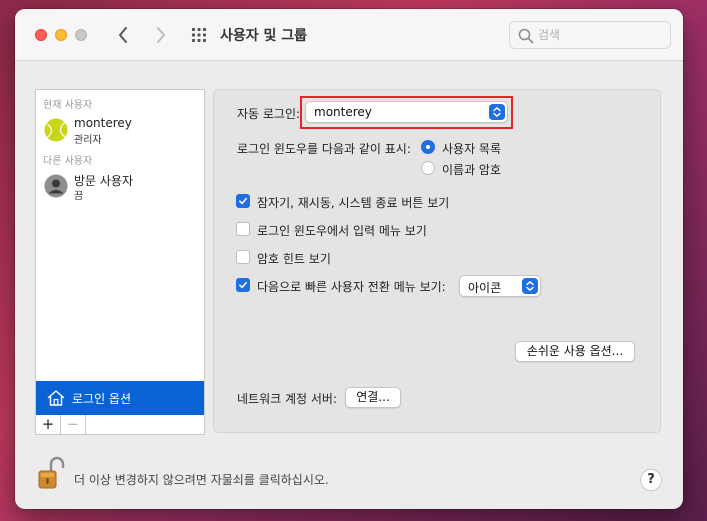  I want to click on sidebar-item-login-options: 로그인 옵션, so click(120, 398).